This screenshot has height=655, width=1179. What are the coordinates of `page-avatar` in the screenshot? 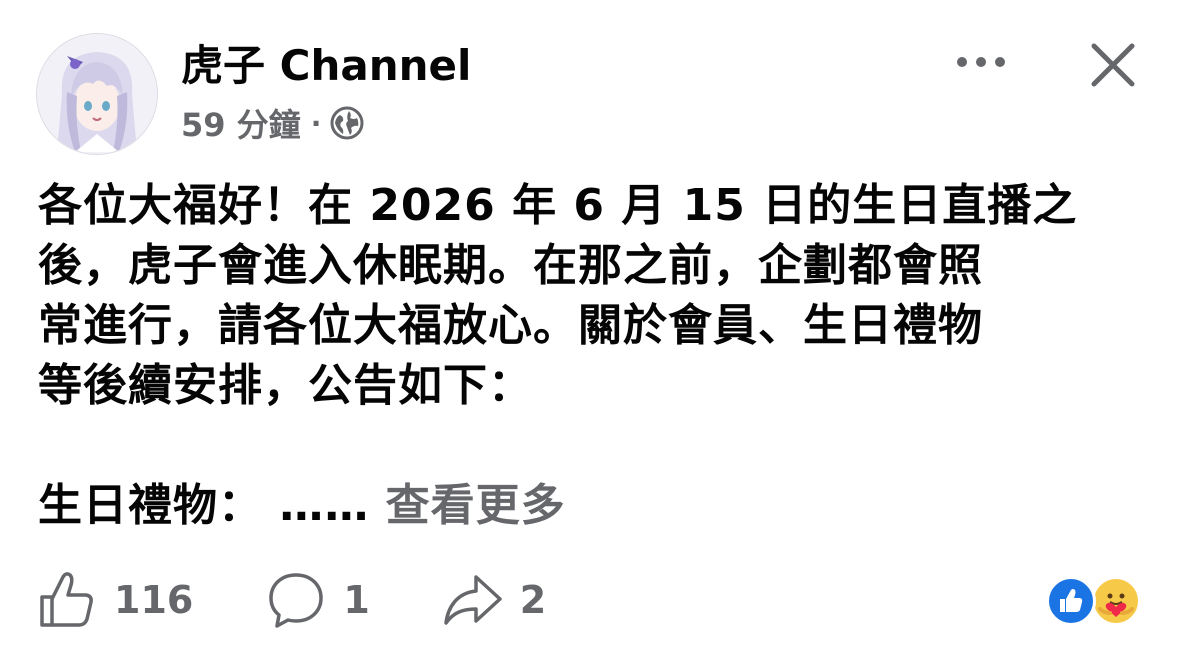 It's located at (97, 94).